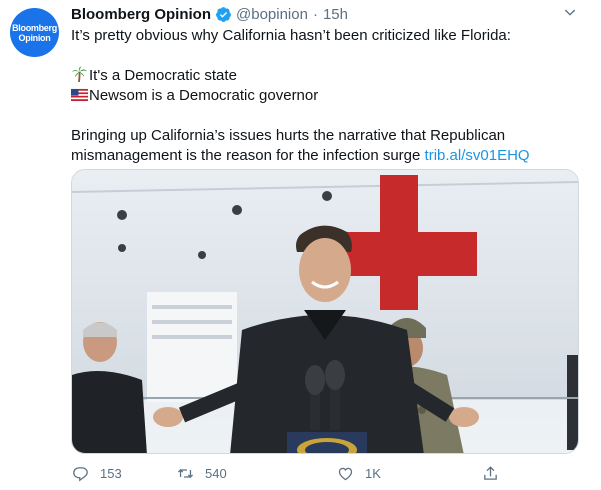  Describe the element at coordinates (358, 473) in the screenshot. I see `like-button: 1K` at that location.